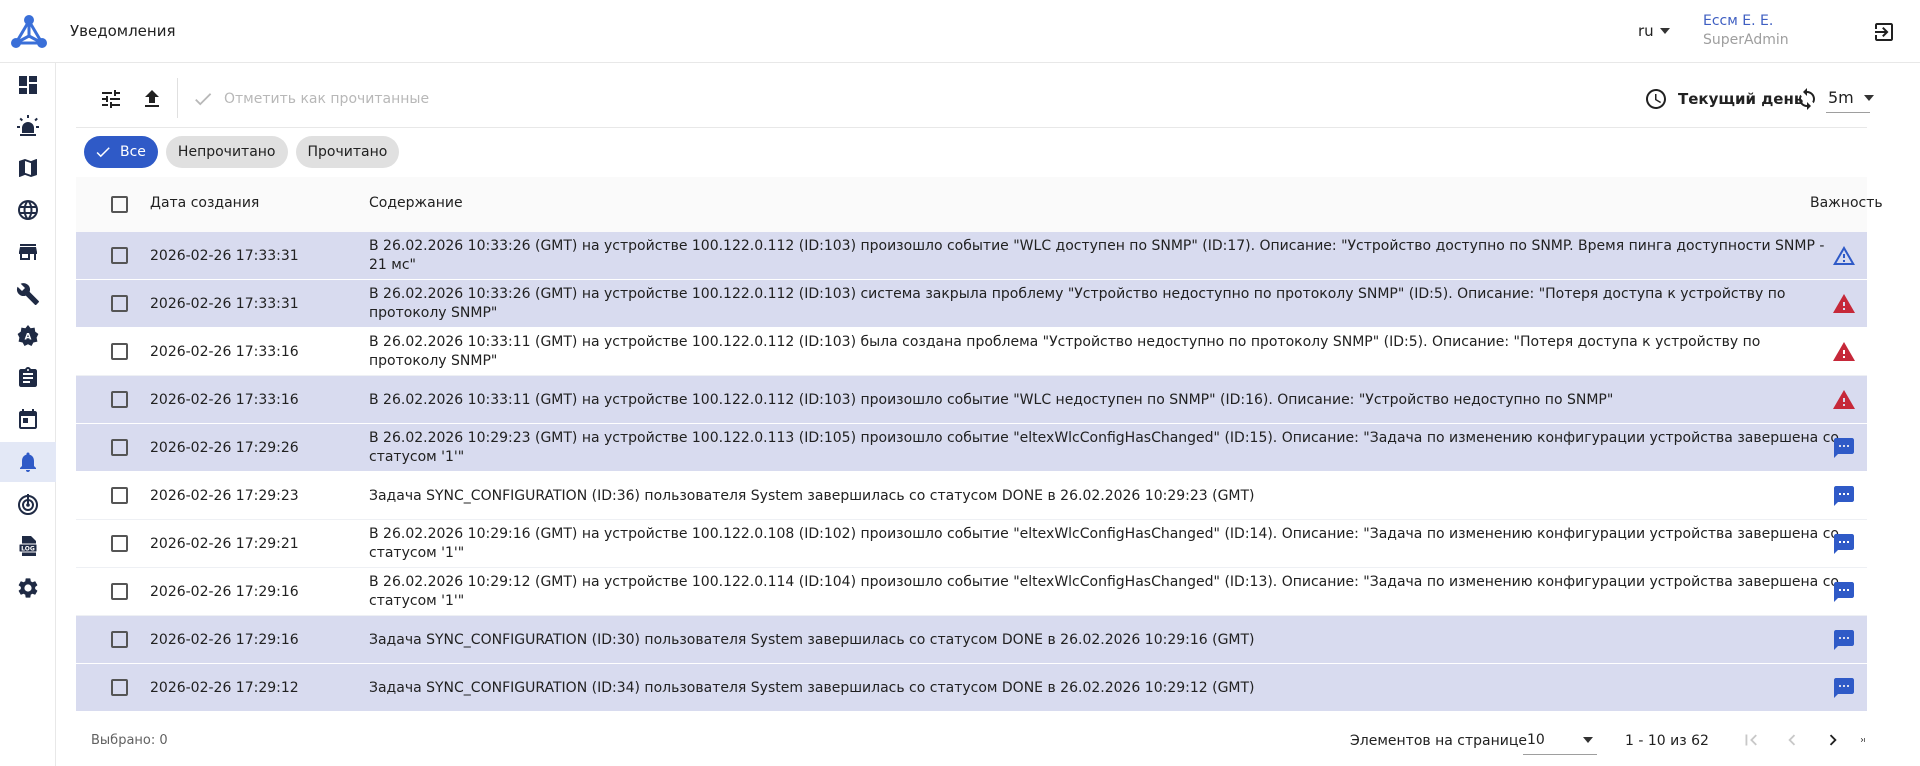 This screenshot has width=1920, height=766. I want to click on next-page-button, so click(1833, 740).